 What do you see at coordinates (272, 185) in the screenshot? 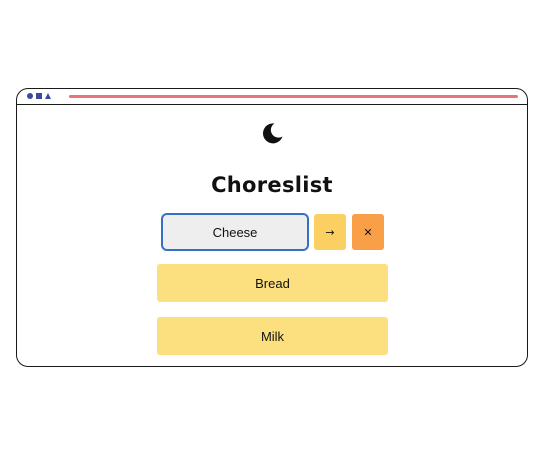
I see `page-title: Choreslist` at bounding box center [272, 185].